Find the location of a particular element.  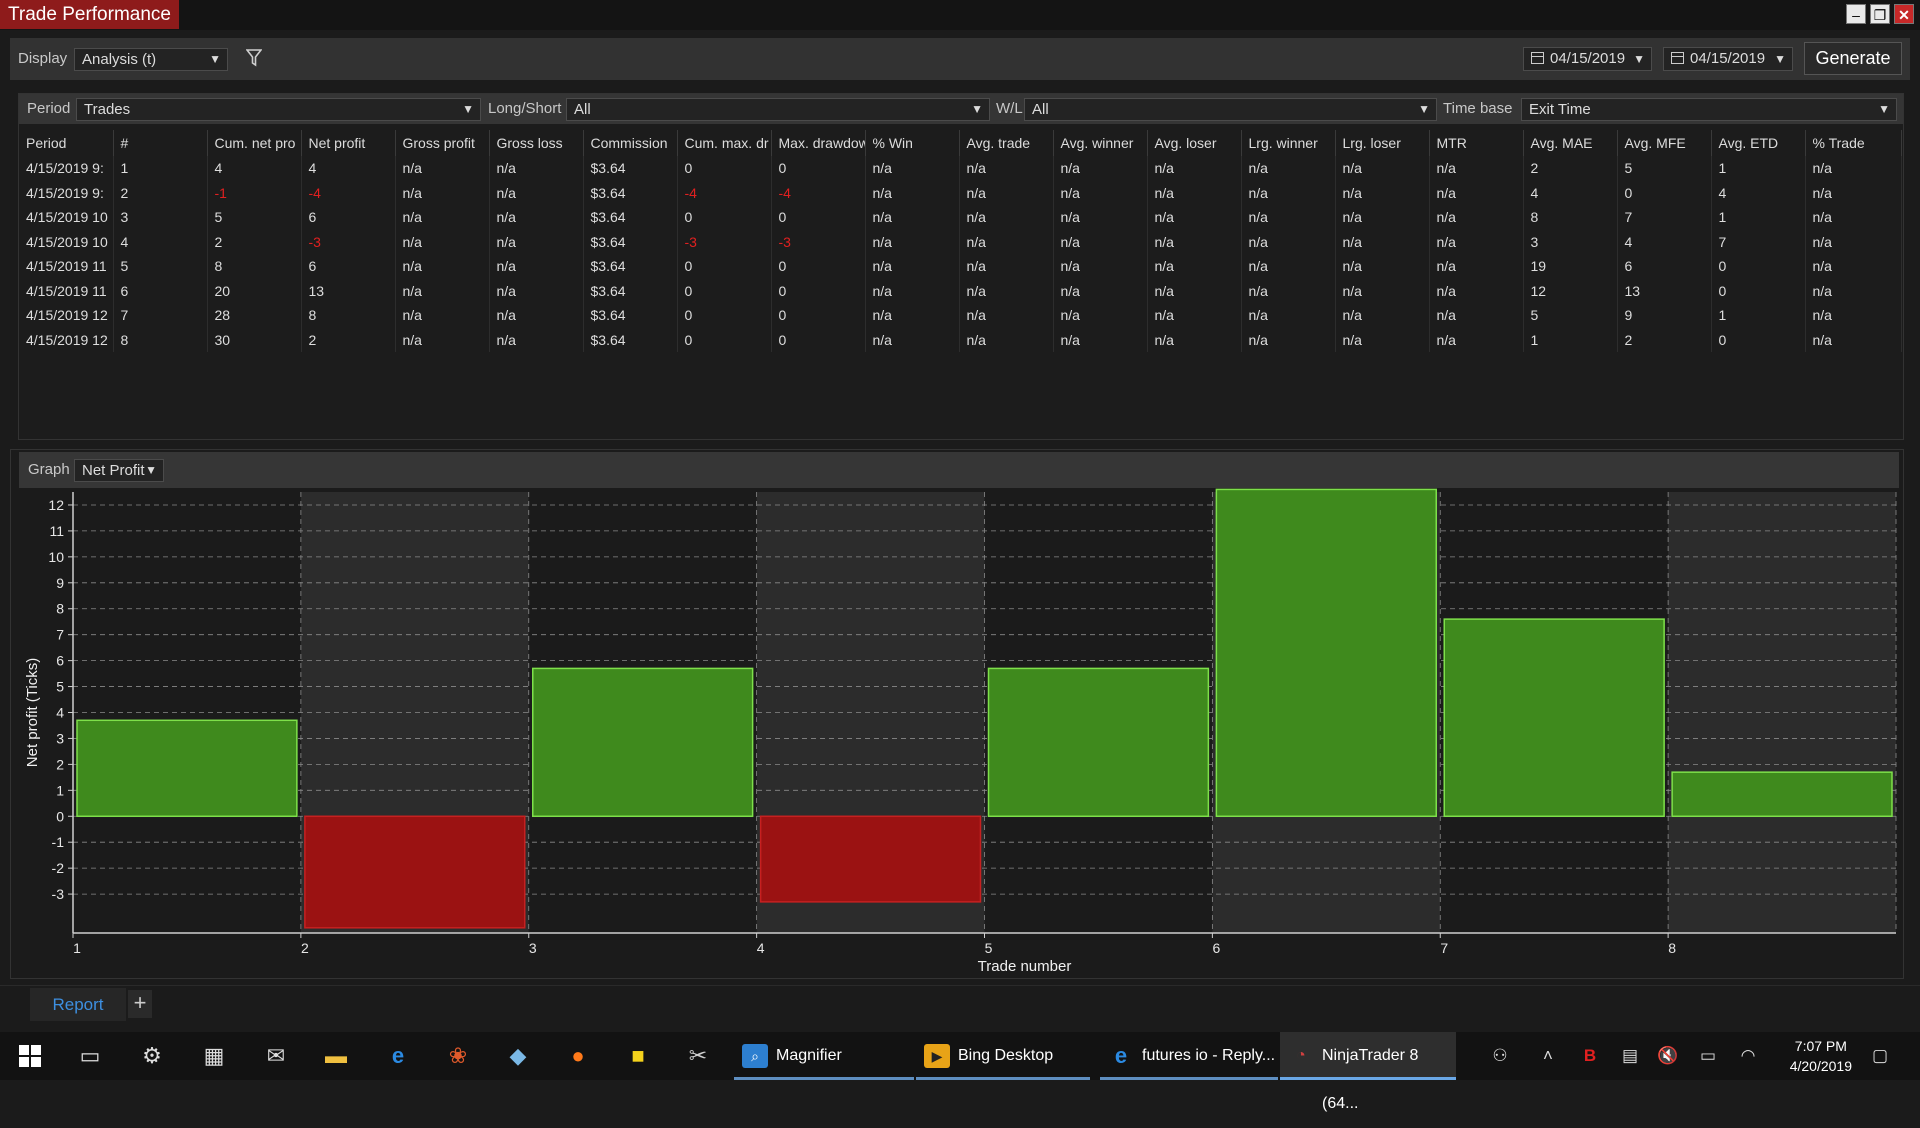

table-cell: 12 is located at coordinates (1570, 290).